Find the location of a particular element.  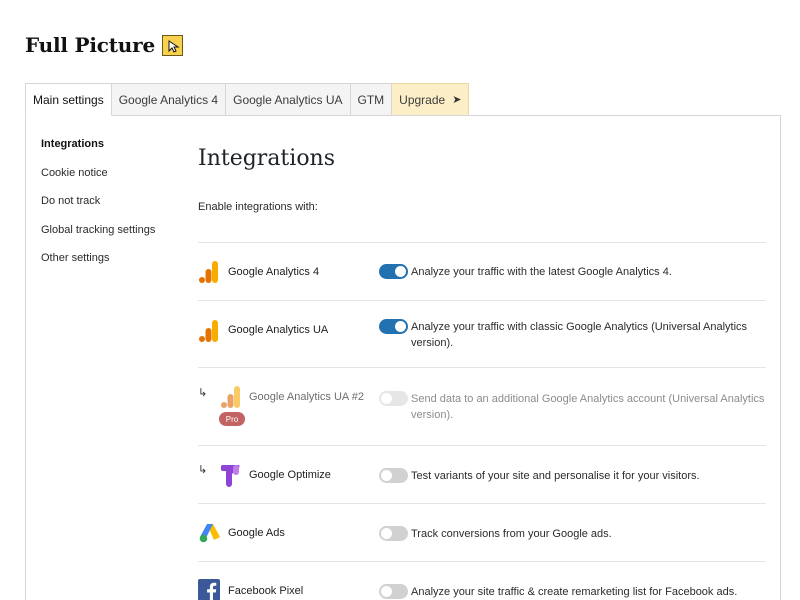

app-header: Full Picture is located at coordinates (104, 45).